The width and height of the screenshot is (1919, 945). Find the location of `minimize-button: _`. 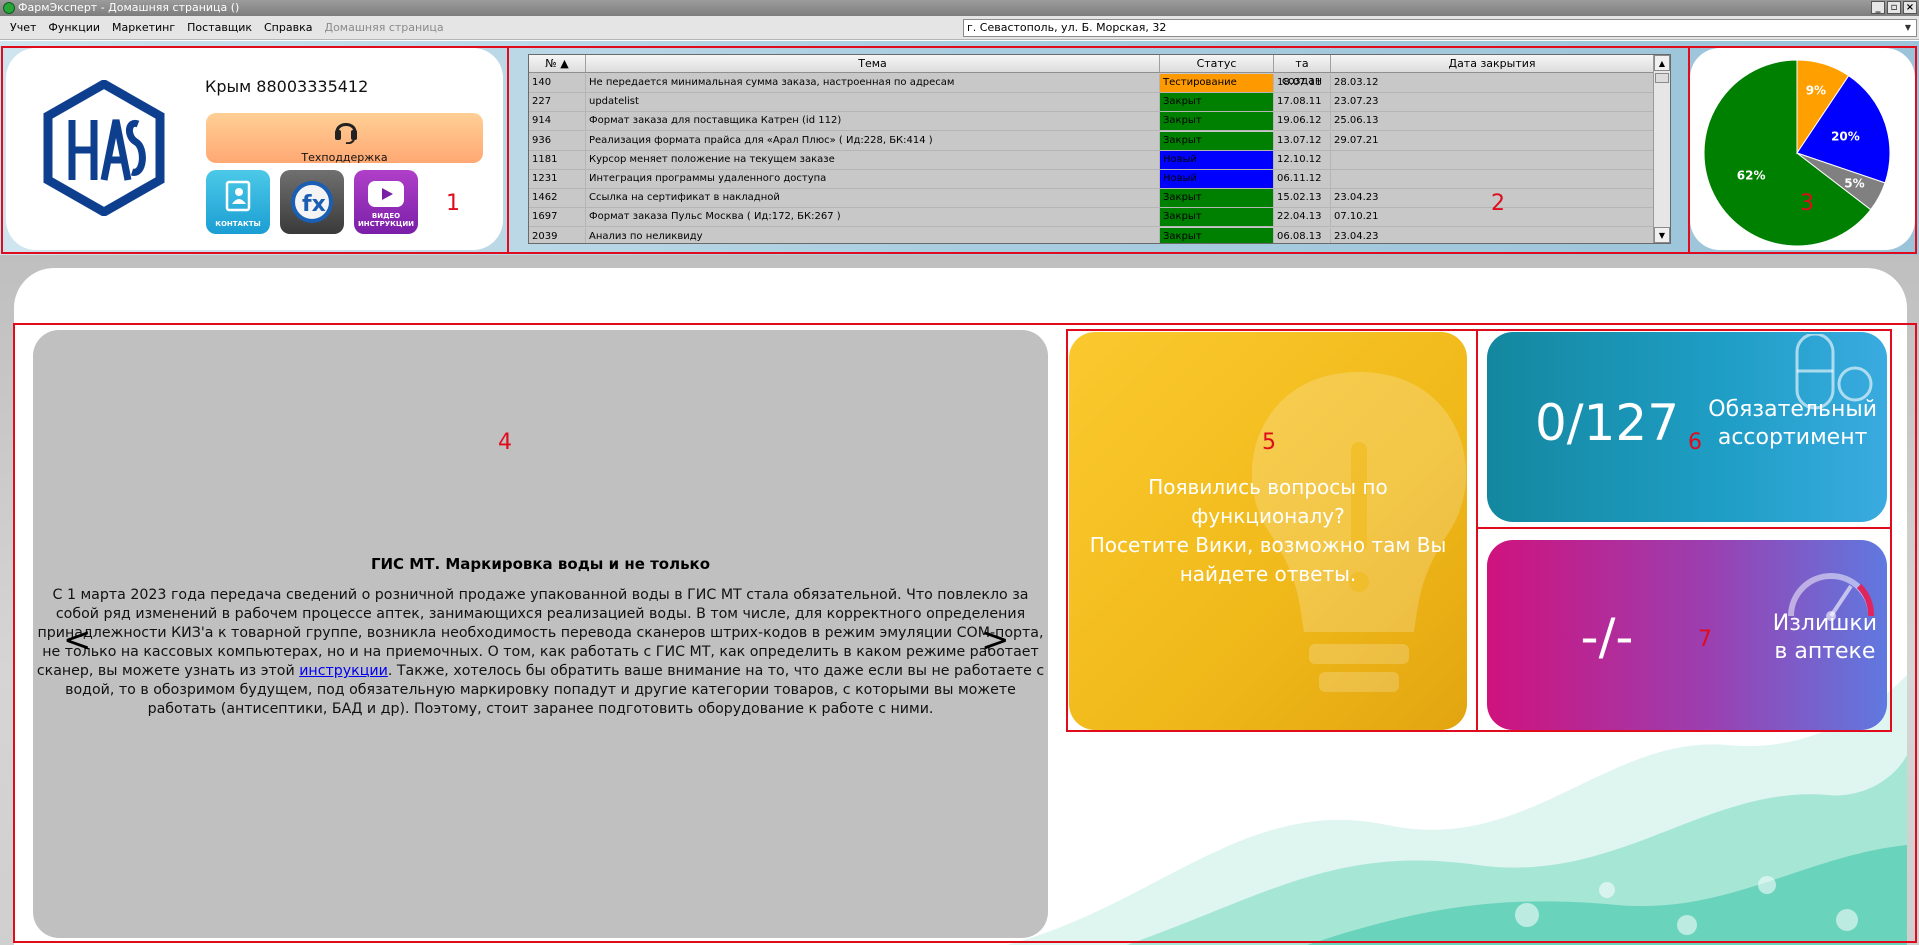

minimize-button: _ is located at coordinates (1878, 7).